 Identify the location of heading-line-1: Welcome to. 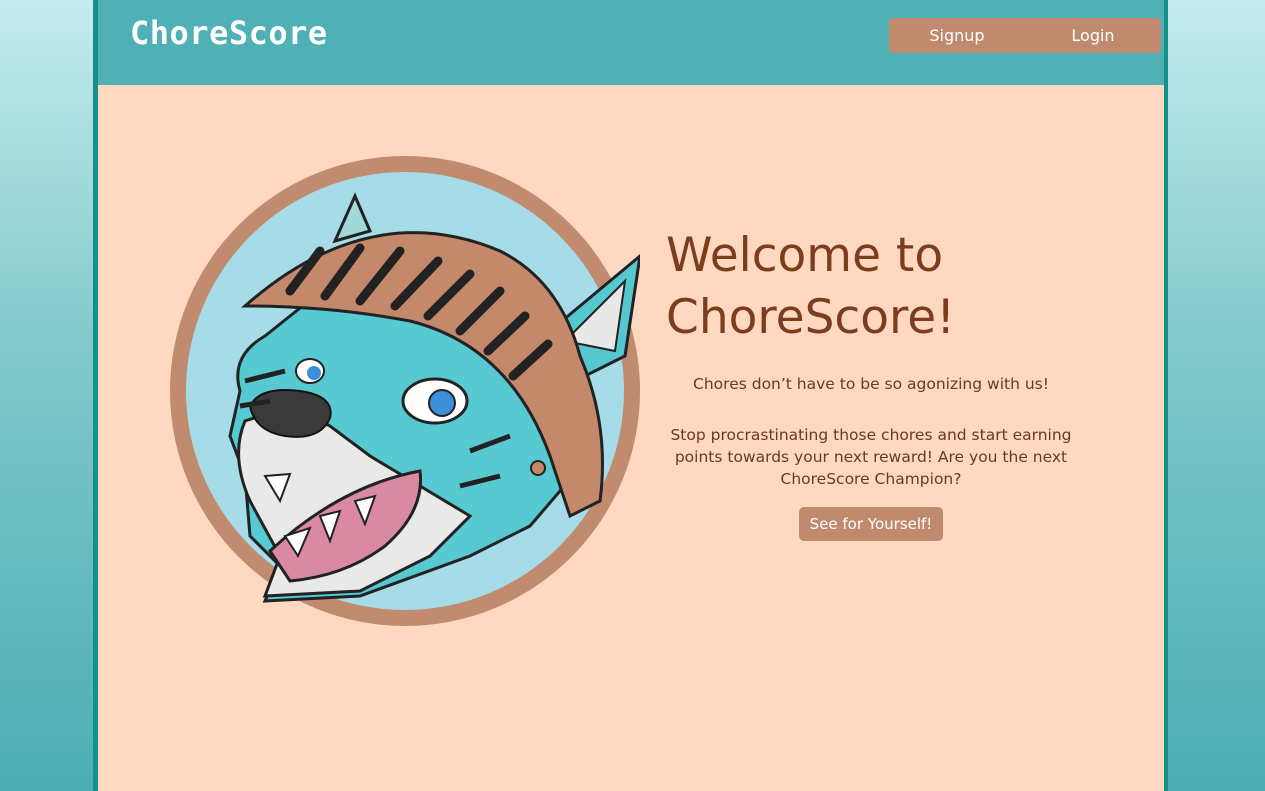
(805, 255).